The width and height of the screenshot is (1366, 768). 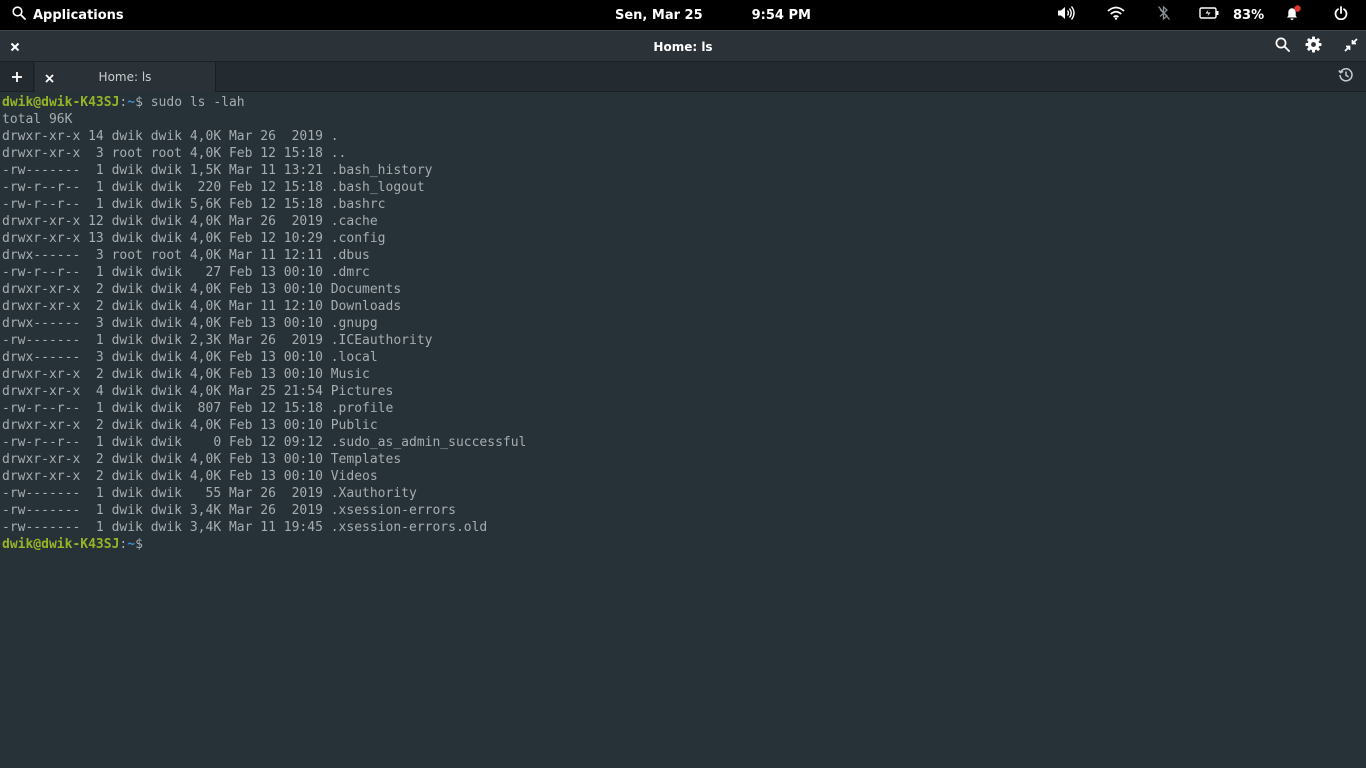 I want to click on unmaximize-button, so click(x=1351, y=46).